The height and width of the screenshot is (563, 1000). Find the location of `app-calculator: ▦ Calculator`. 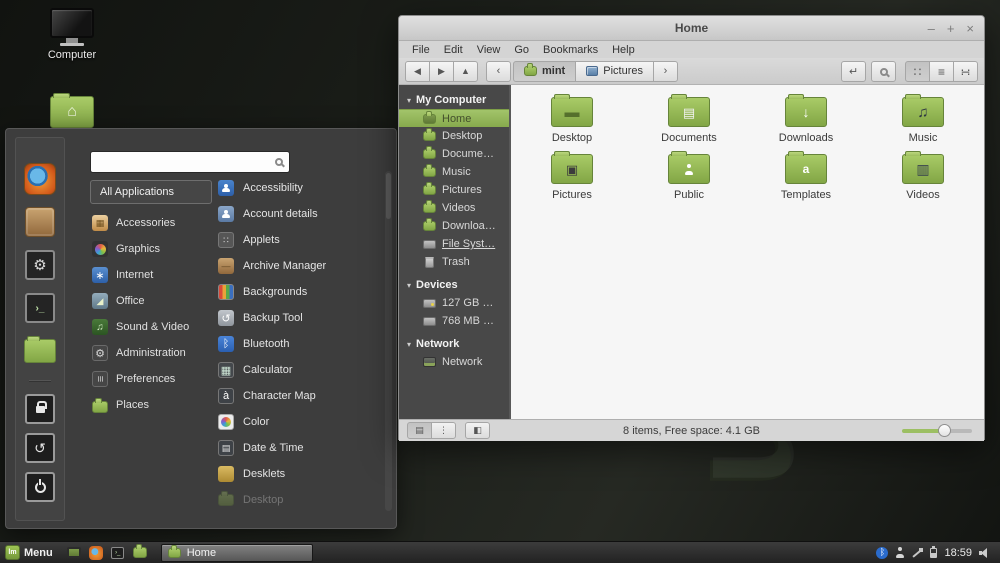

app-calculator: ▦ Calculator is located at coordinates (300, 370).